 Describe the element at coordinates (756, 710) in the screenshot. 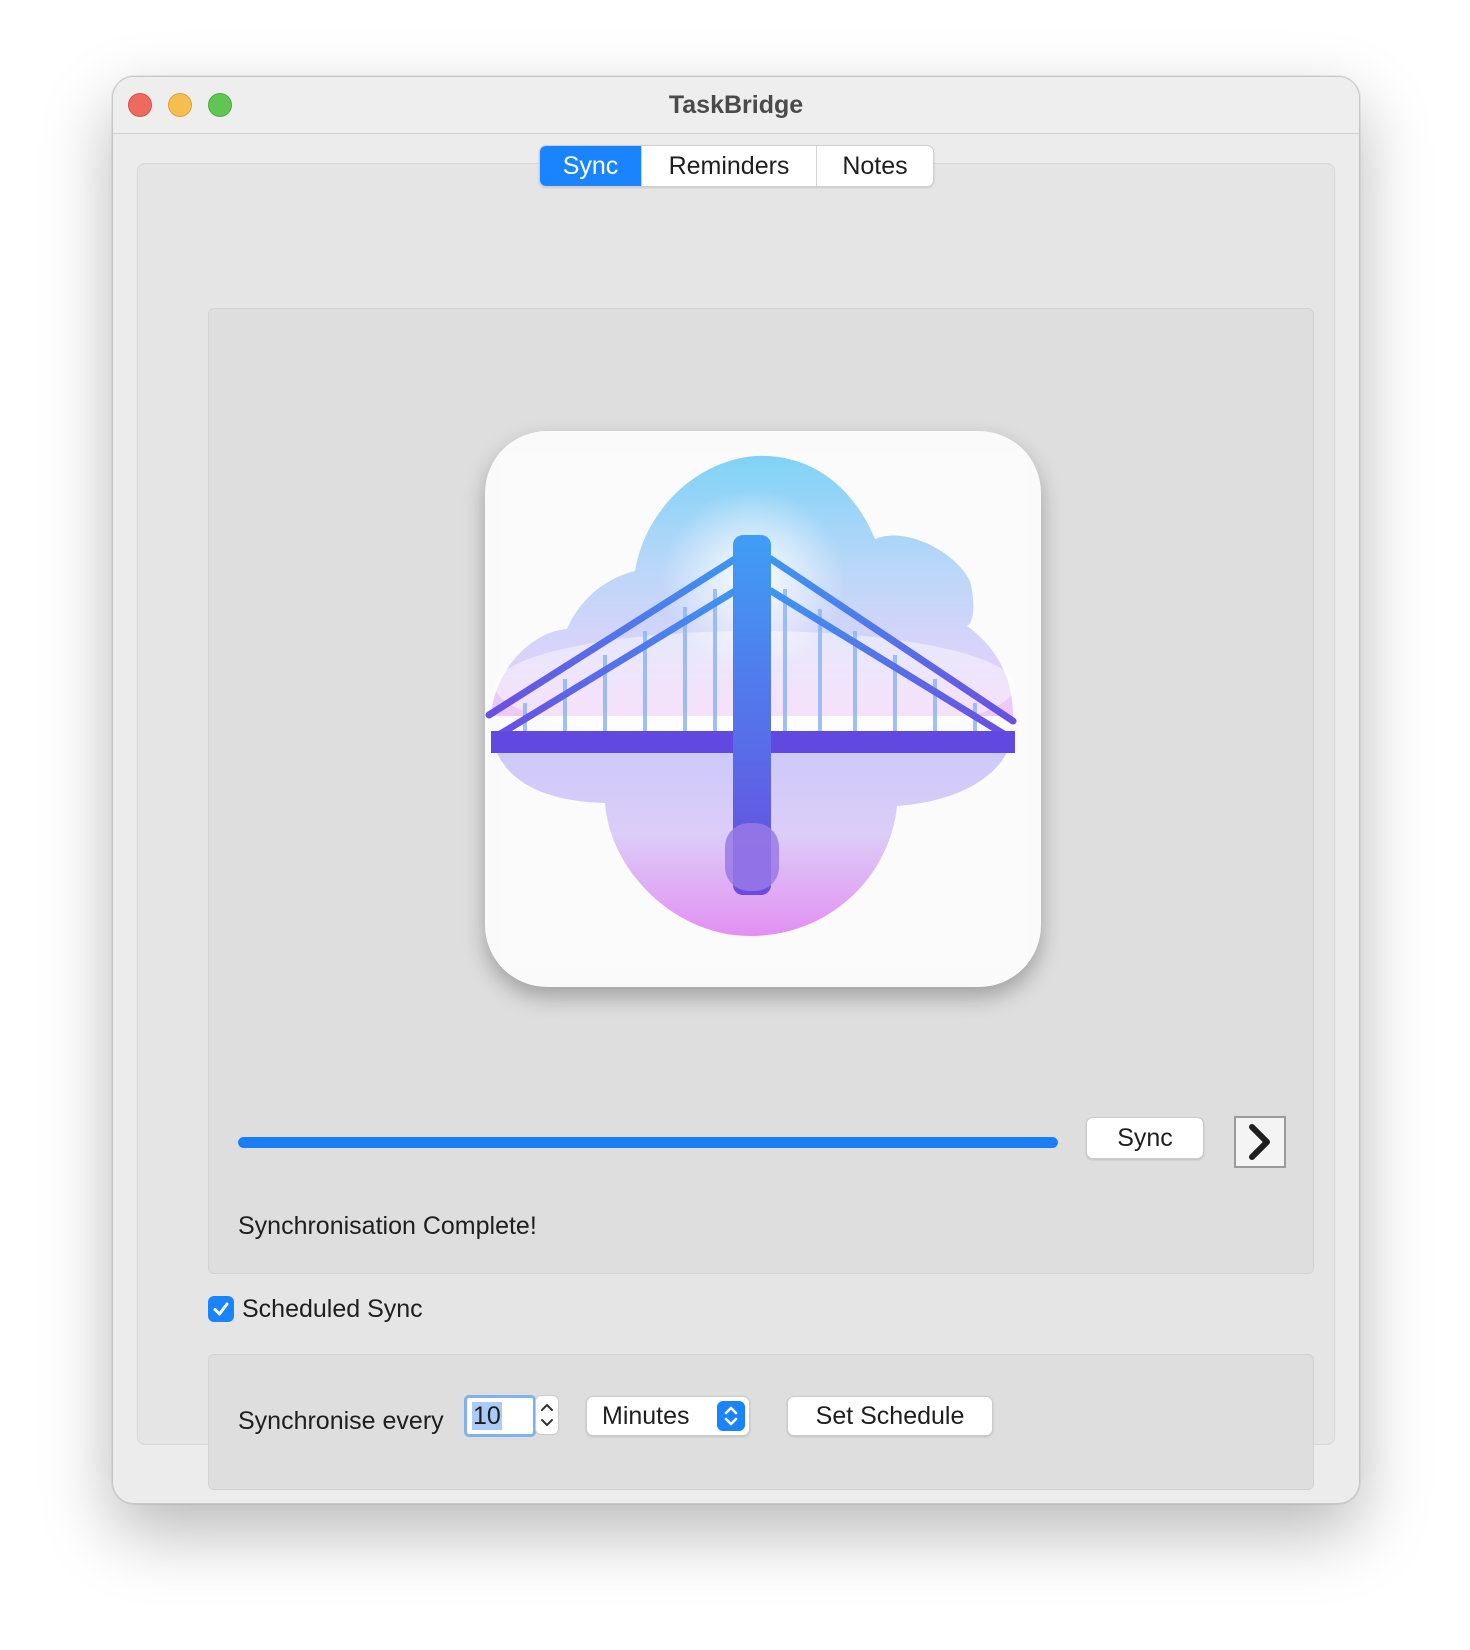

I see `bridge-cloud-icon` at that location.